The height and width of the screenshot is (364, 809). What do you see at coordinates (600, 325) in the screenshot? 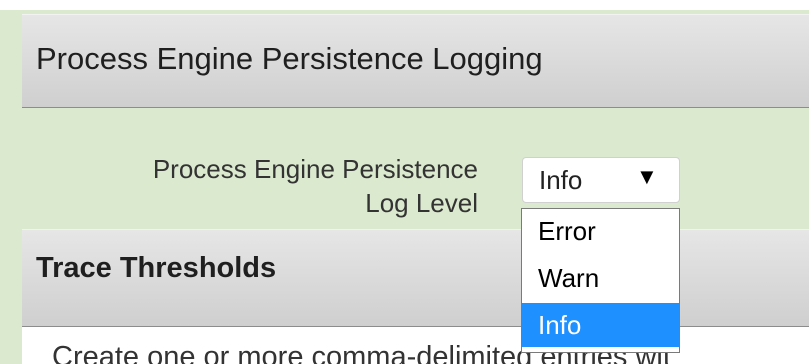
I see `option-info: Info` at bounding box center [600, 325].